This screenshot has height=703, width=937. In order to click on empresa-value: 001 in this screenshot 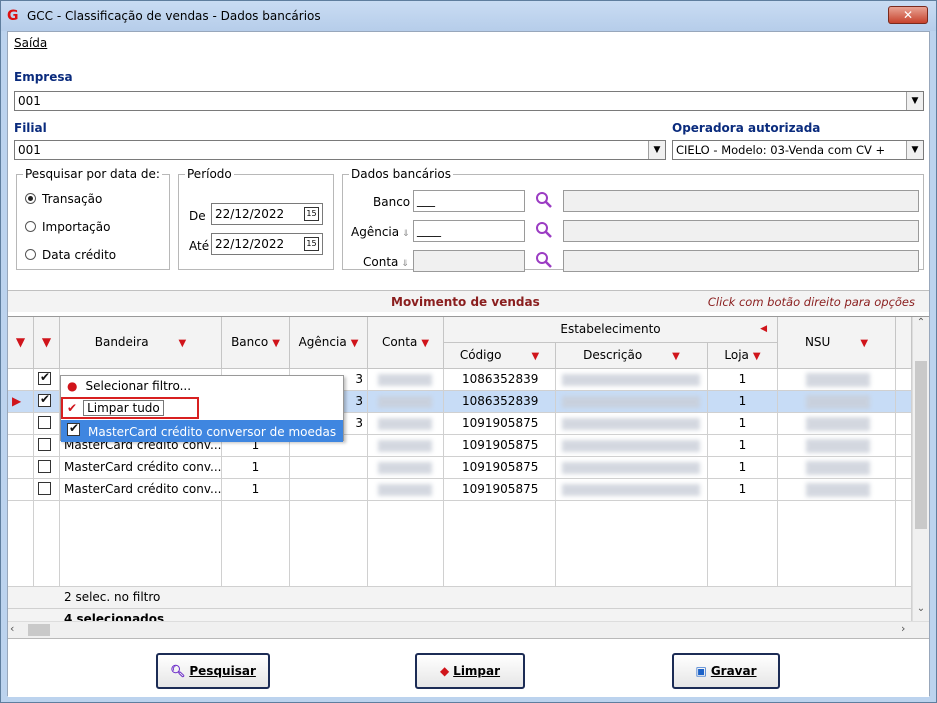, I will do `click(29, 101)`.